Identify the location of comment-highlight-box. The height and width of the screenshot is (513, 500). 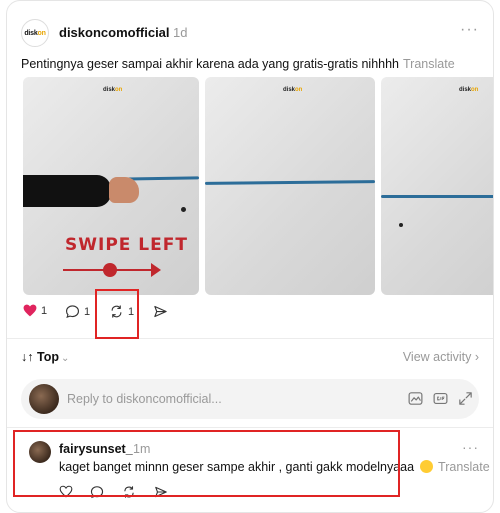
(206, 463).